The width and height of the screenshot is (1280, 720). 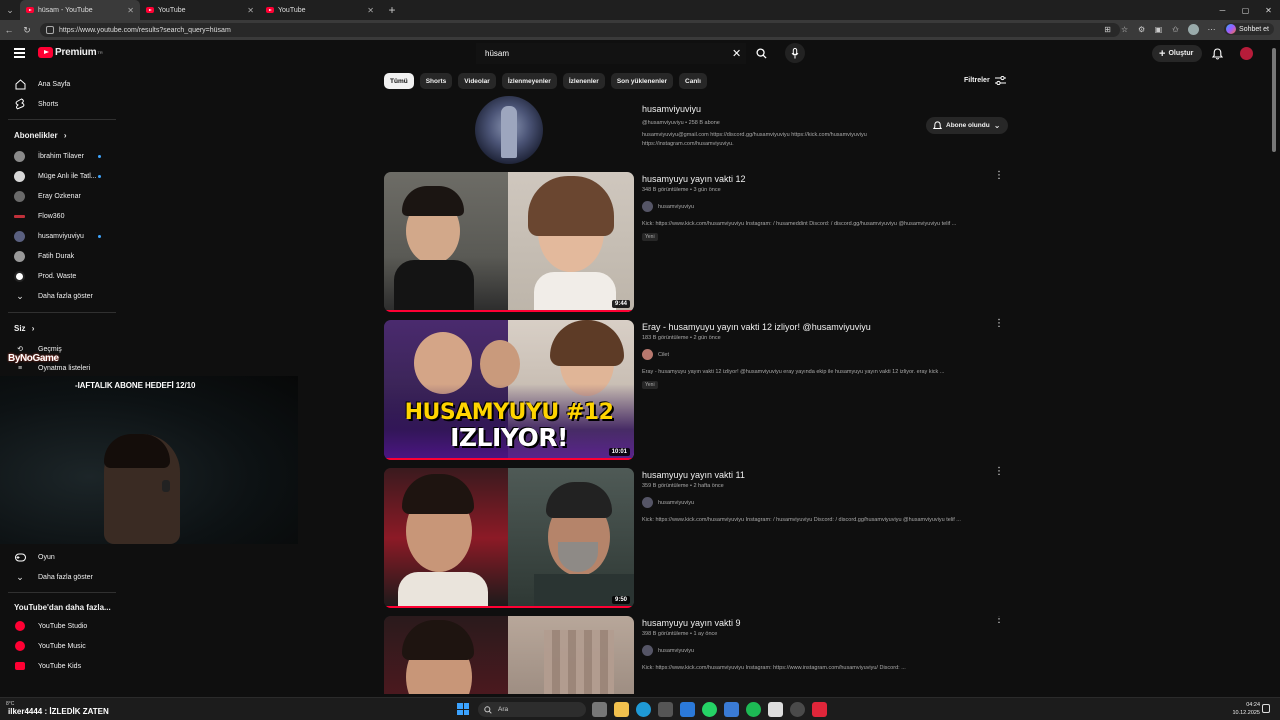 What do you see at coordinates (985, 80) in the screenshot?
I see `filters-button: Filtreler` at bounding box center [985, 80].